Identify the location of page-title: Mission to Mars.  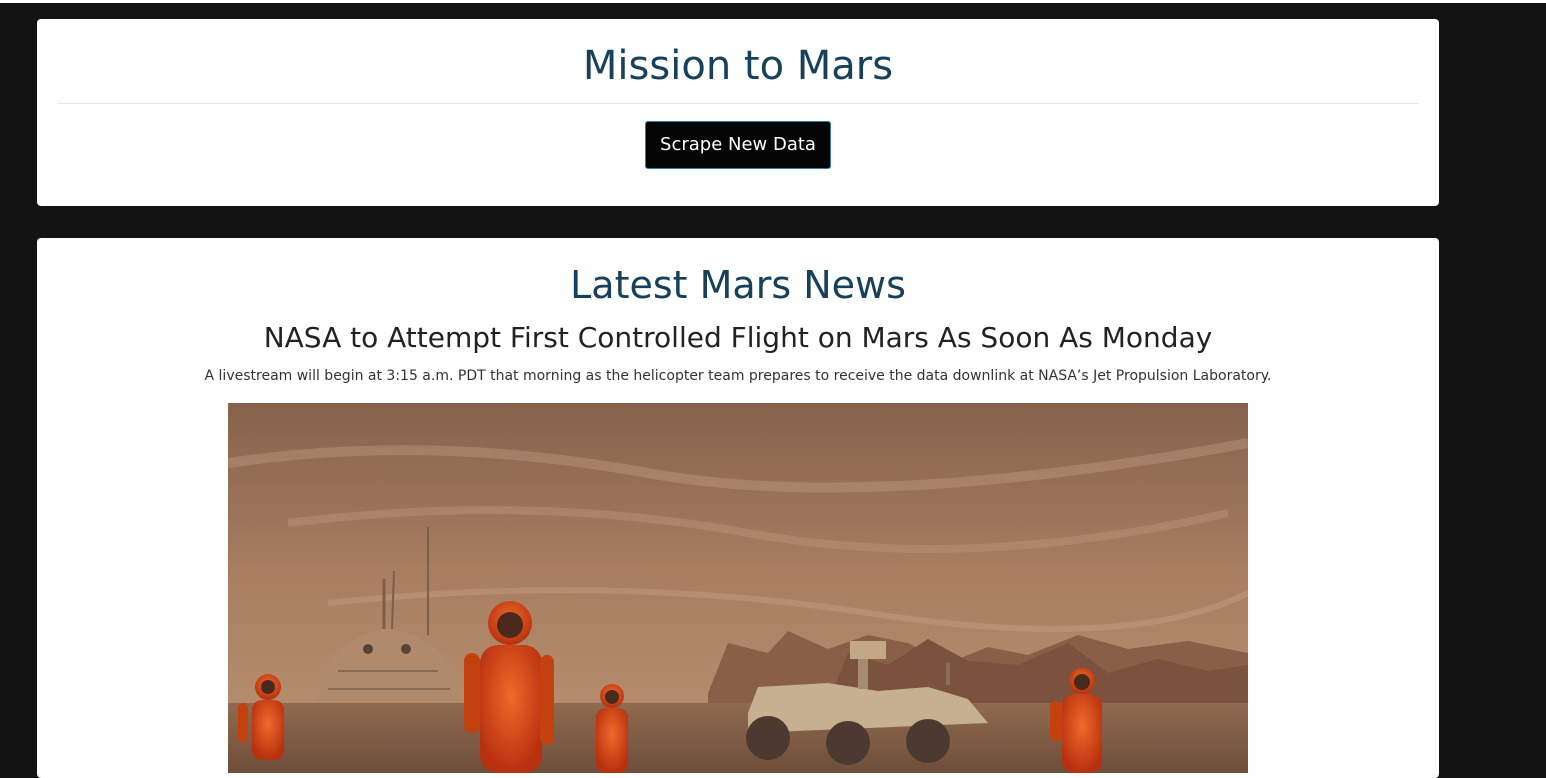
(738, 66).